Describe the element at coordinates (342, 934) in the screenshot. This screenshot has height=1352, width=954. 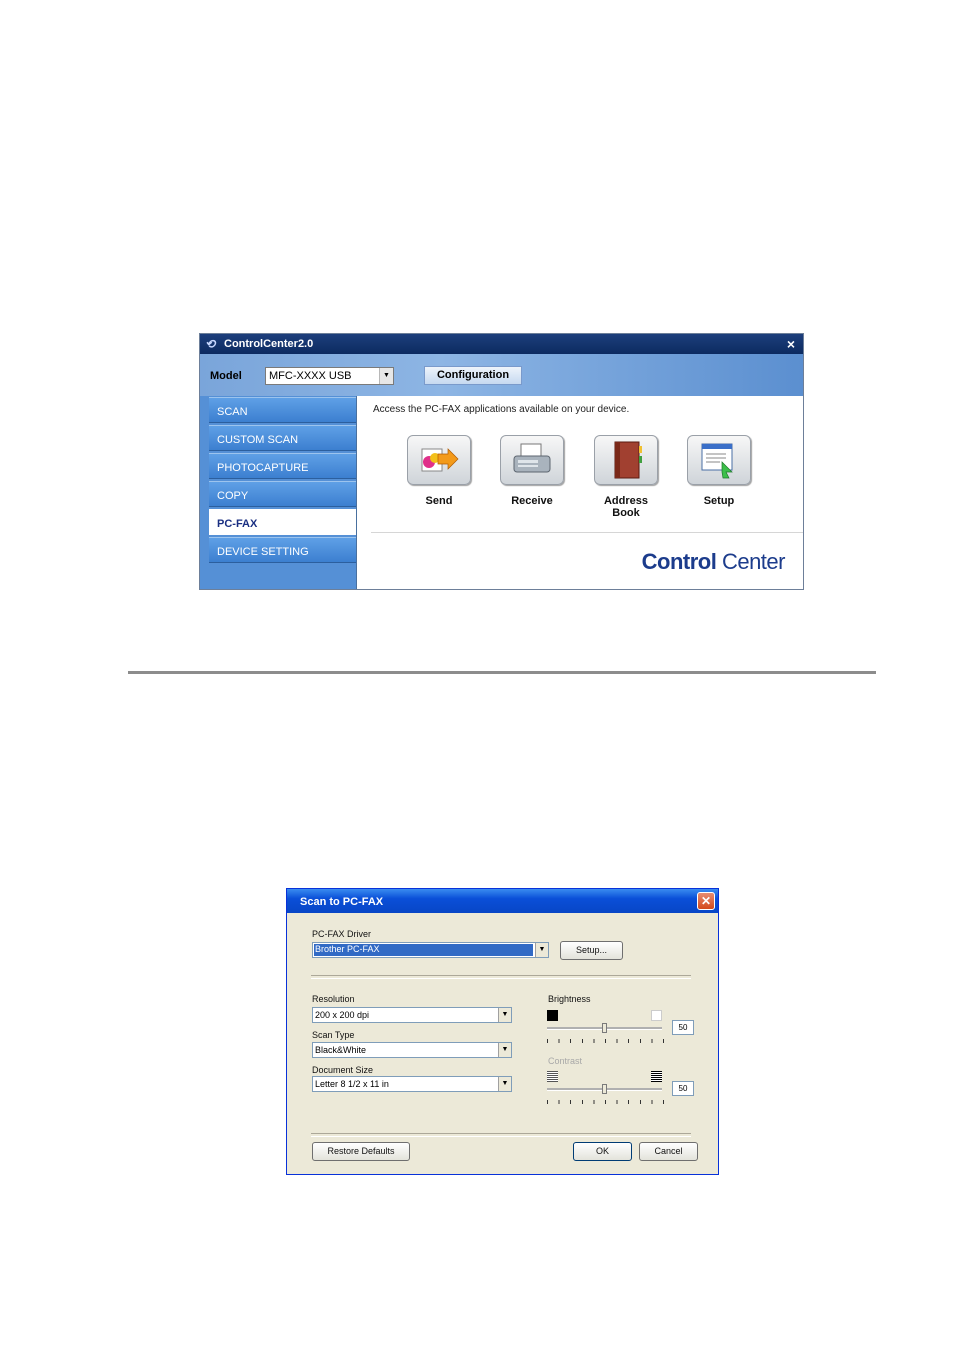
I see `pc-fax-driver-label: PC-FAX Driver` at that location.